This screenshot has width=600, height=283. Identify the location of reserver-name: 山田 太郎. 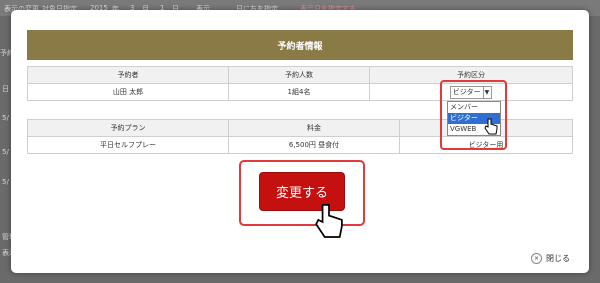
(128, 92).